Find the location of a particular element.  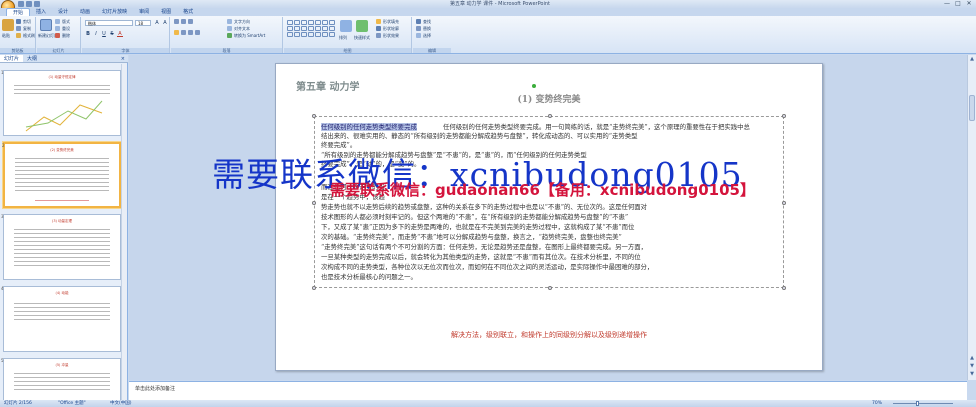

zoom-slider-knob is located at coordinates (917, 403).